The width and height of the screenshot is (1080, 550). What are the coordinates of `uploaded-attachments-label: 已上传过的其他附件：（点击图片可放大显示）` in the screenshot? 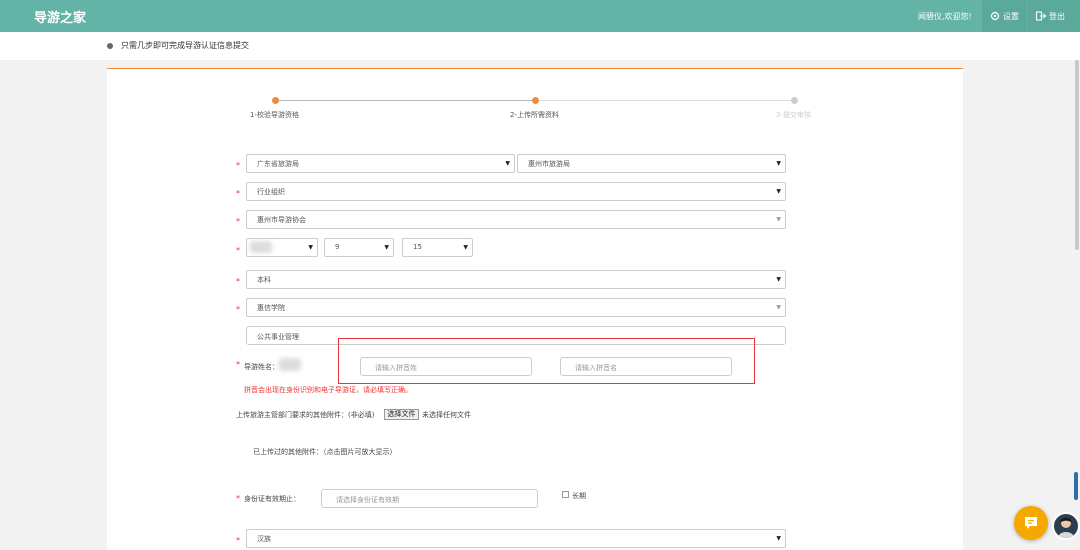 It's located at (325, 452).